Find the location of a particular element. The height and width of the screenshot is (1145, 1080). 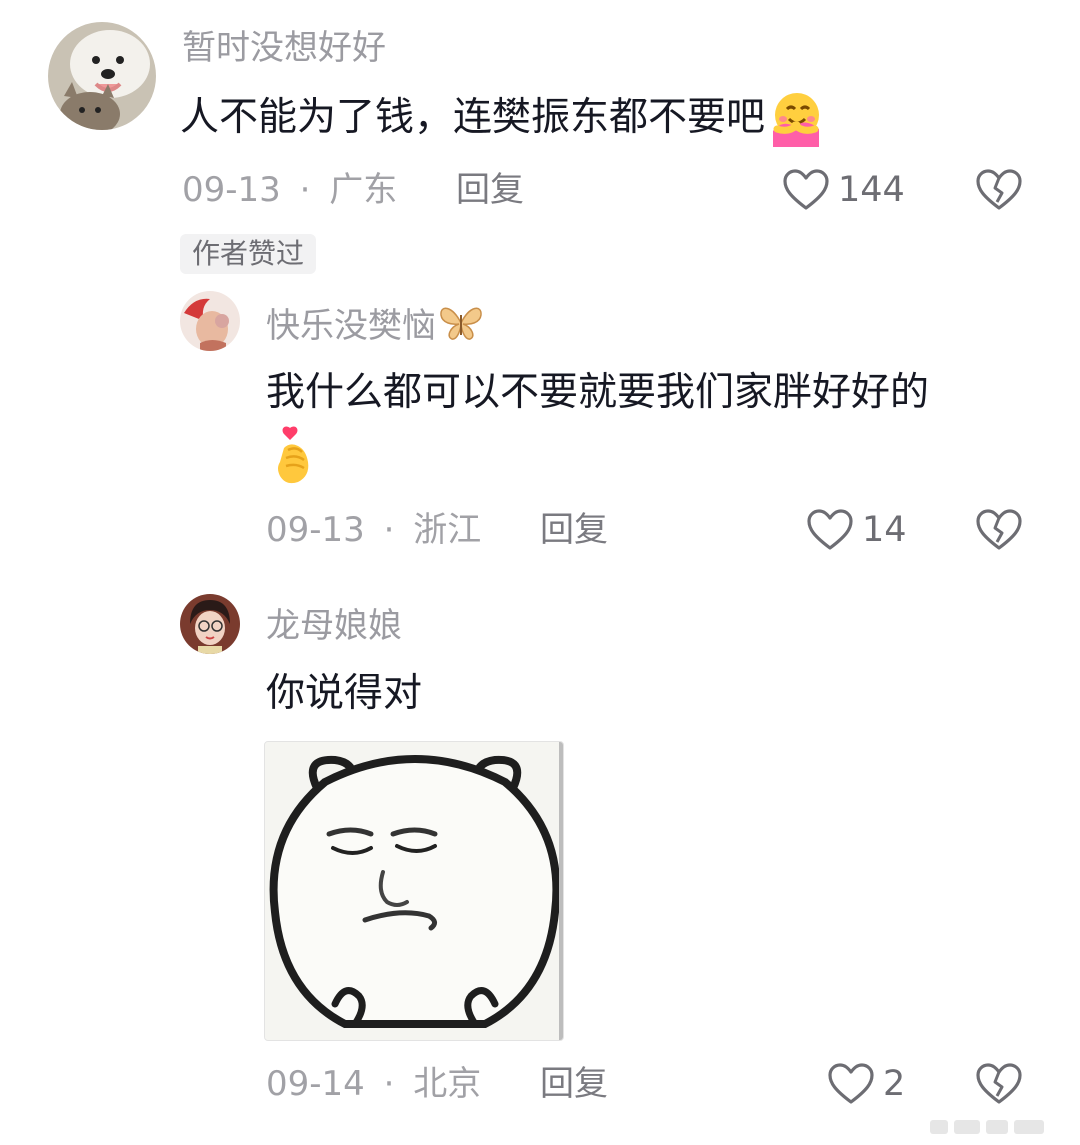

username: 快乐没樊恼 is located at coordinates (375, 324).